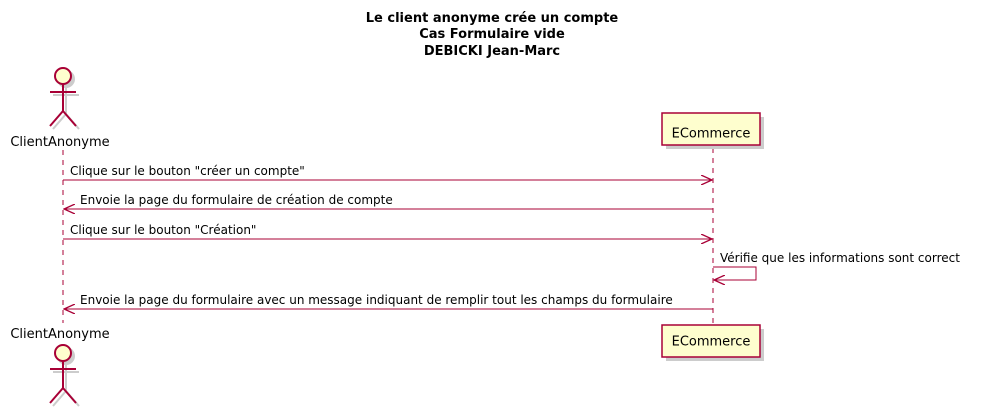  I want to click on participant-box-bottom: ECommerce, so click(712, 342).